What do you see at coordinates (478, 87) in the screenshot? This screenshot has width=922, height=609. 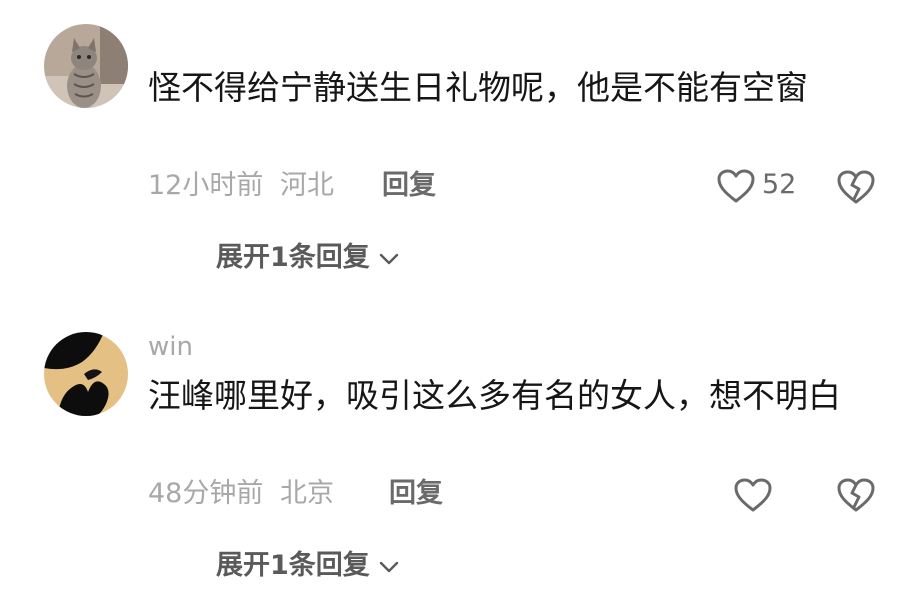 I see `comment-text: 怪不得给宁静送生日礼物呢，他是不能有空窗` at bounding box center [478, 87].